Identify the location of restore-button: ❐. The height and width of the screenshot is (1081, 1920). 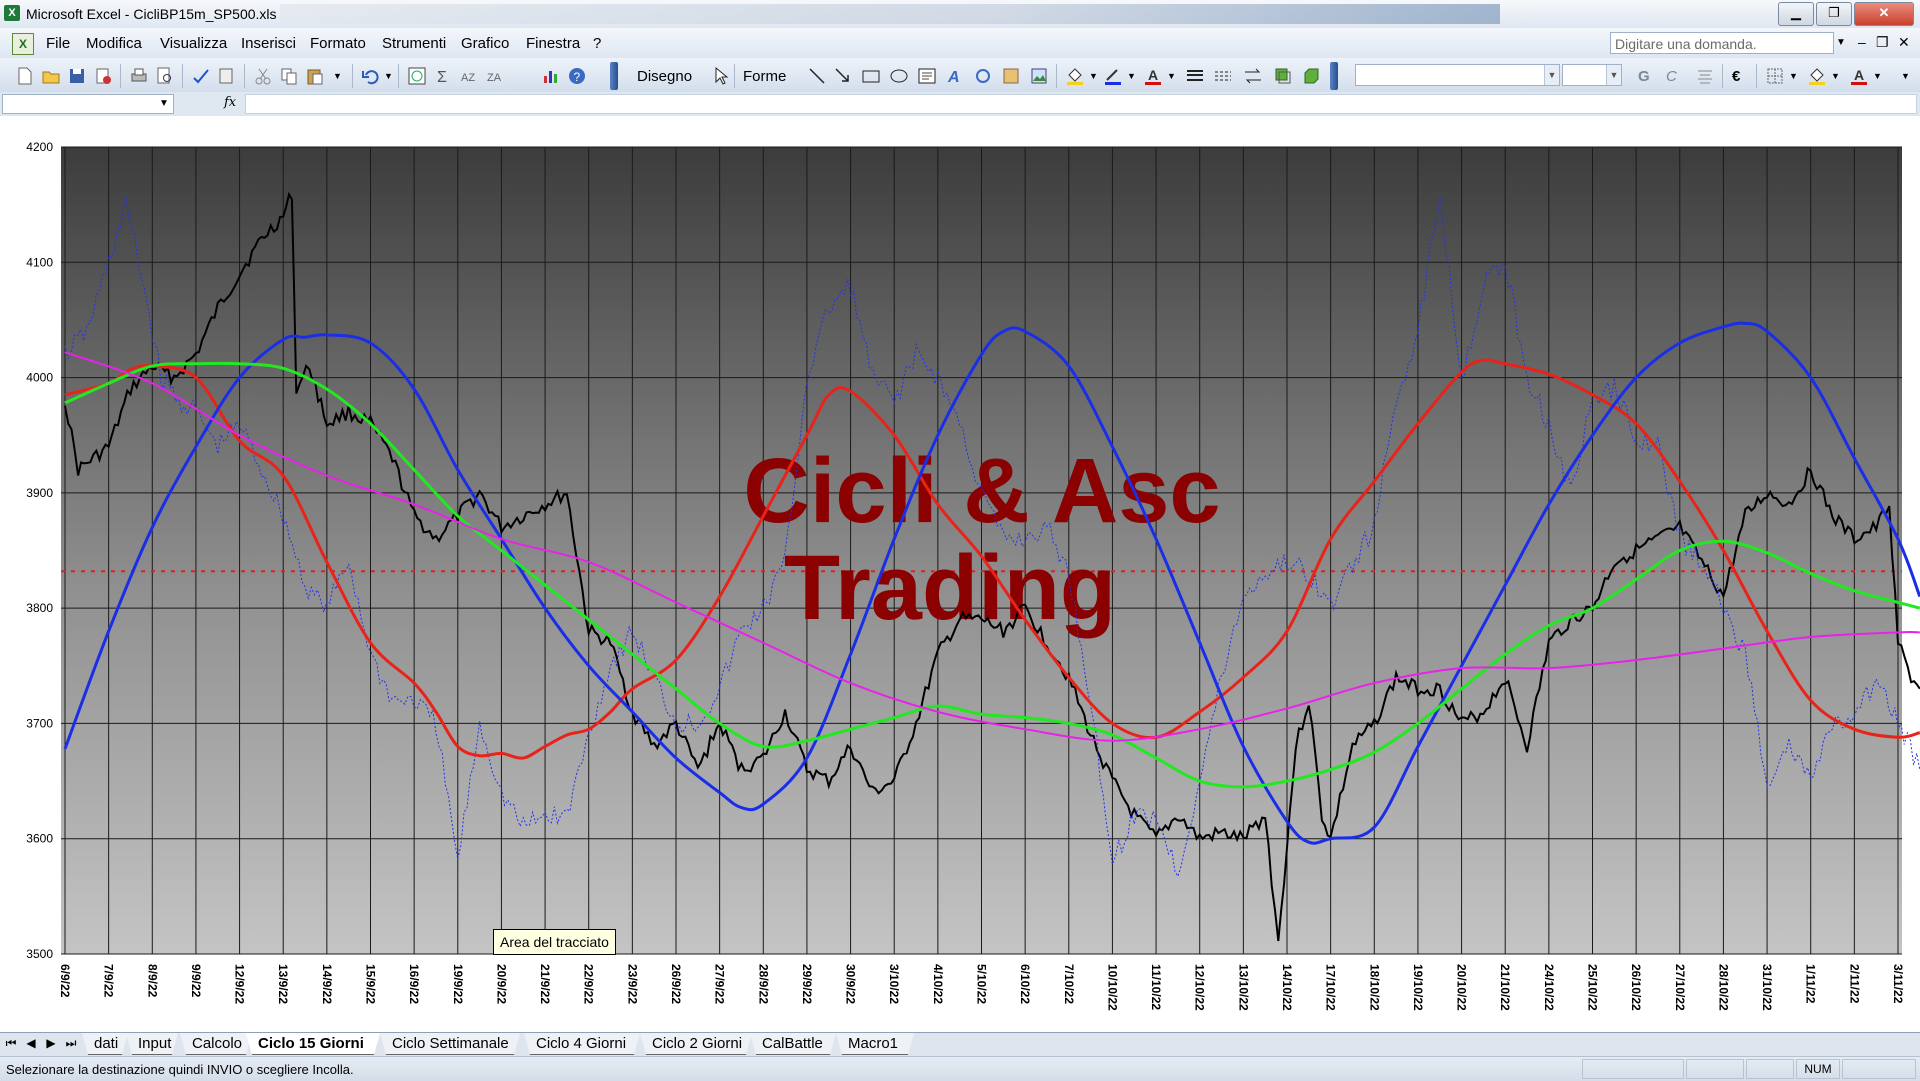
(1834, 14).